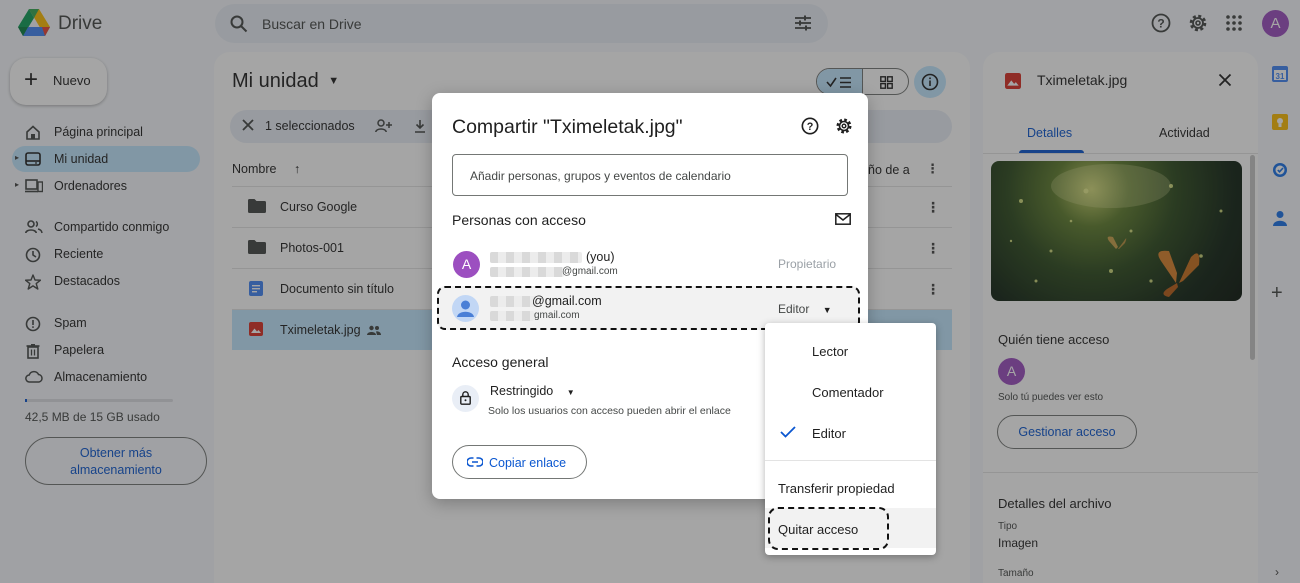 This screenshot has width=1300, height=583. What do you see at coordinates (522, 391) in the screenshot?
I see `restriction-value: Restringido` at bounding box center [522, 391].